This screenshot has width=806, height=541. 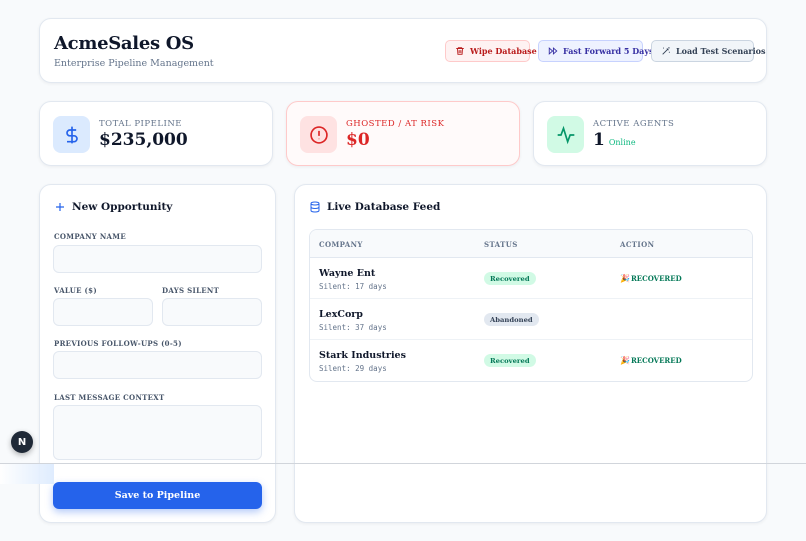 I want to click on active-agents-label: Active Agents, so click(x=634, y=124).